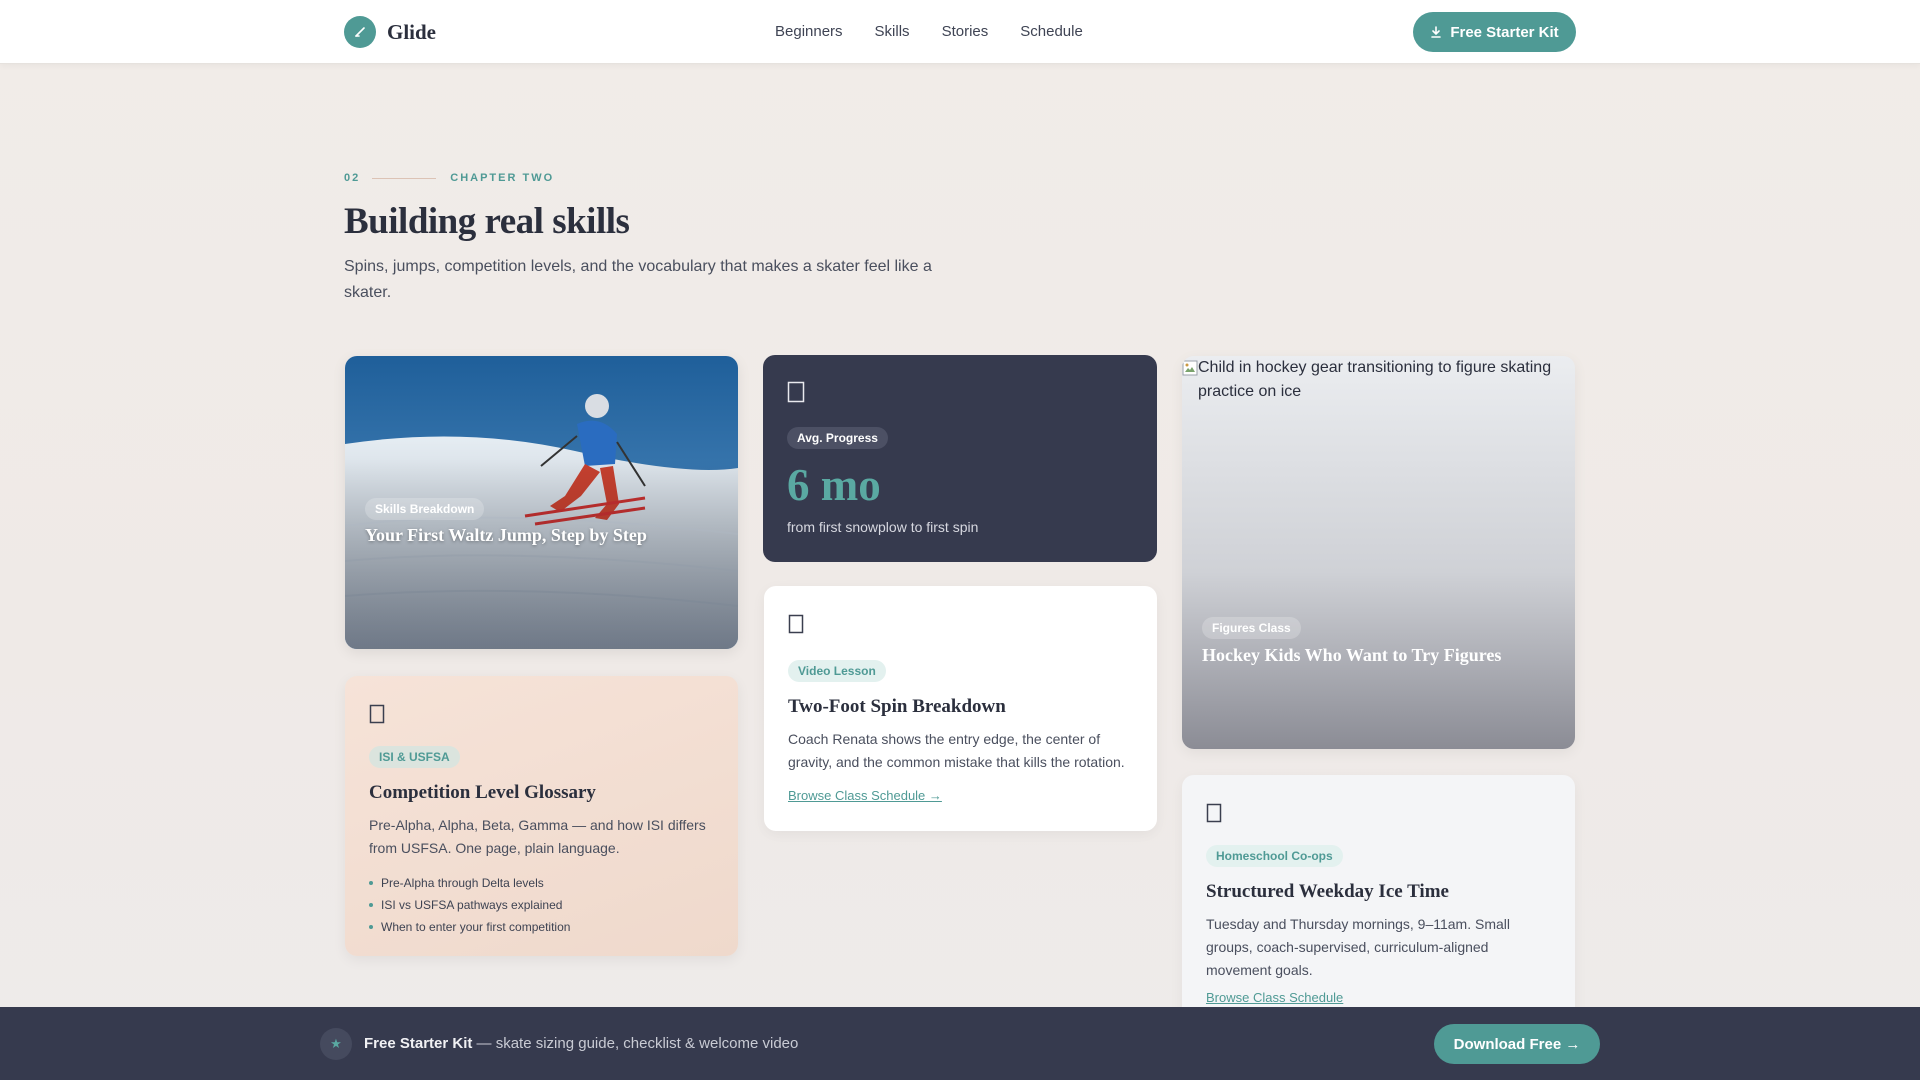  I want to click on chapter-eyebrow: 02 CHAPTER TWO, so click(449, 178).